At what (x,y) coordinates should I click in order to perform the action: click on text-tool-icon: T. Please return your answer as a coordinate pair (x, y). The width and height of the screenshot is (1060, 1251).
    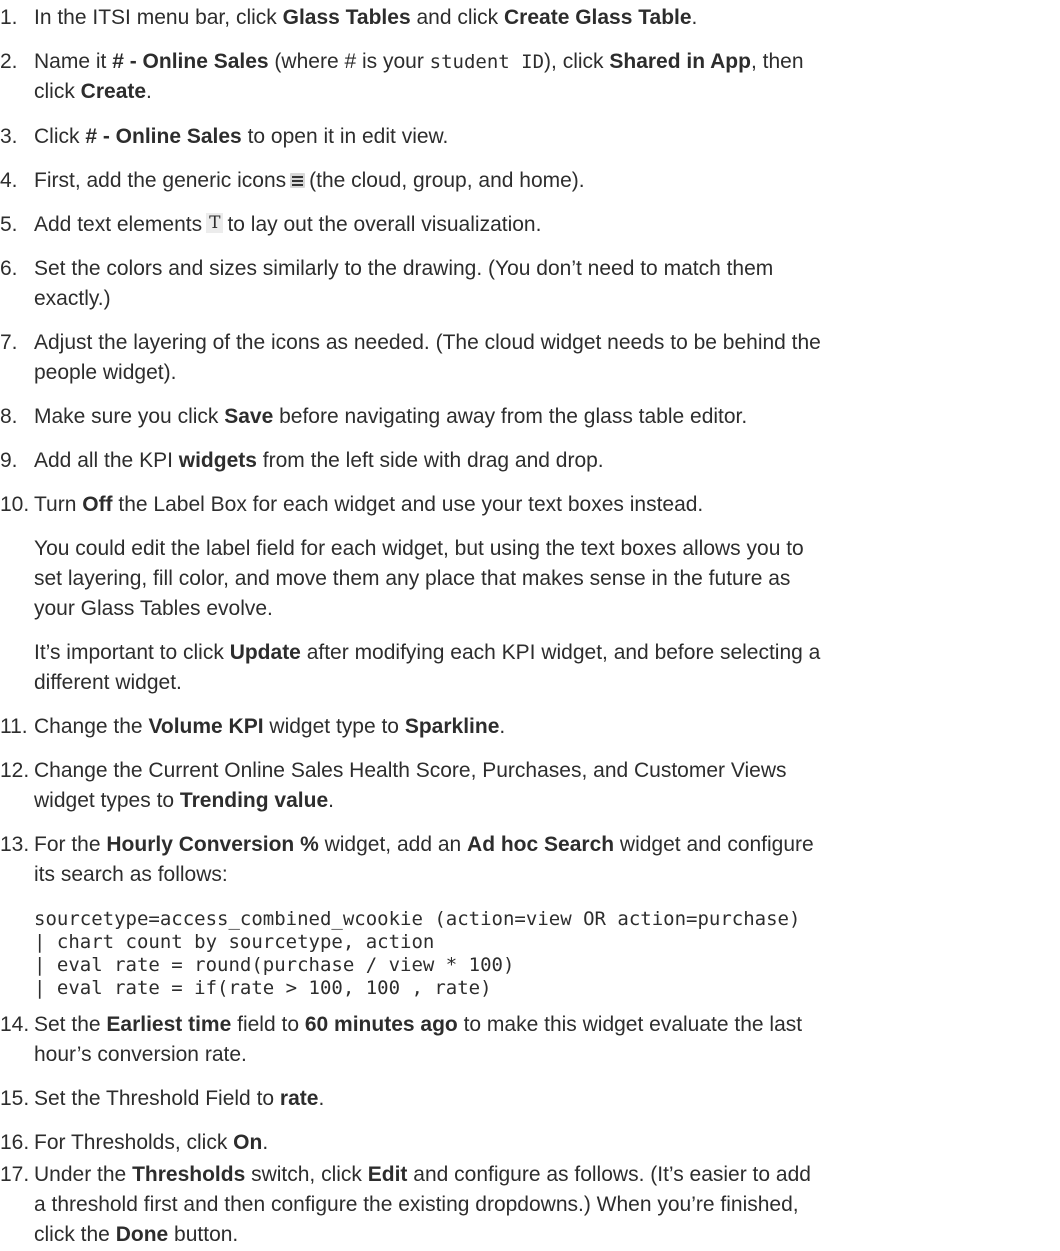
    Looking at the image, I should click on (215, 223).